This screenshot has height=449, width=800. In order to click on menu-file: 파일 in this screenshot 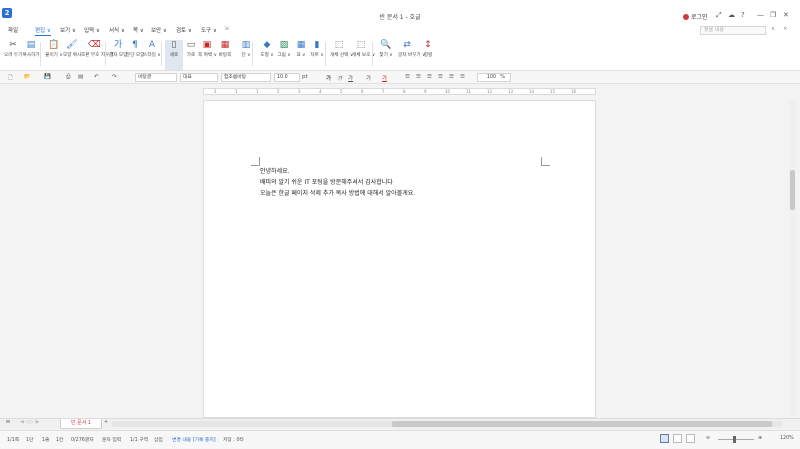, I will do `click(13, 30)`.